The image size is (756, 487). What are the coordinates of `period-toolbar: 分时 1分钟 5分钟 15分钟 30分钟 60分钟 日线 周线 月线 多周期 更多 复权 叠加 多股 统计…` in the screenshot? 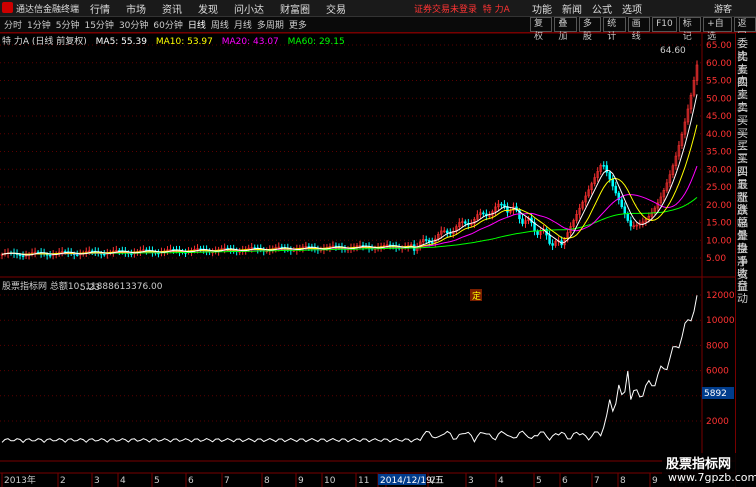 It's located at (378, 29).